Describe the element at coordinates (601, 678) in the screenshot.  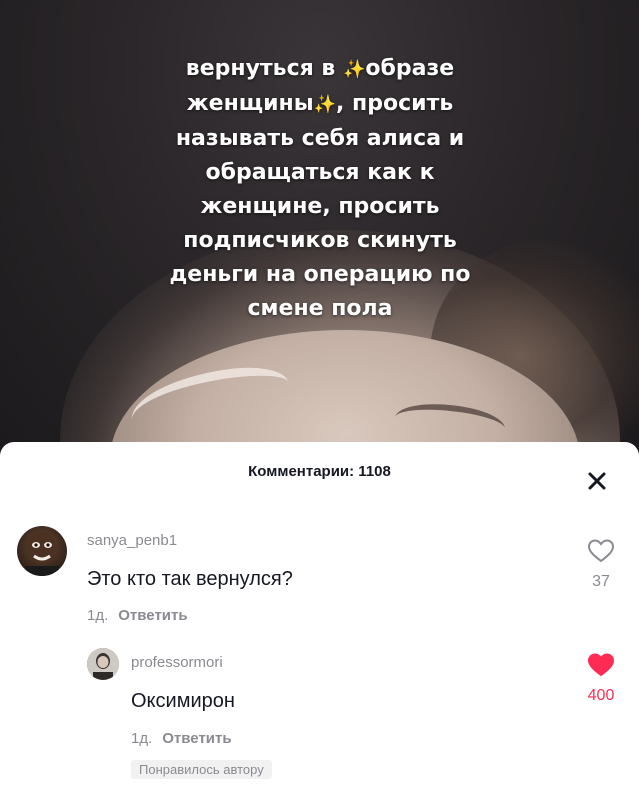
I see `like-button: 400` at that location.